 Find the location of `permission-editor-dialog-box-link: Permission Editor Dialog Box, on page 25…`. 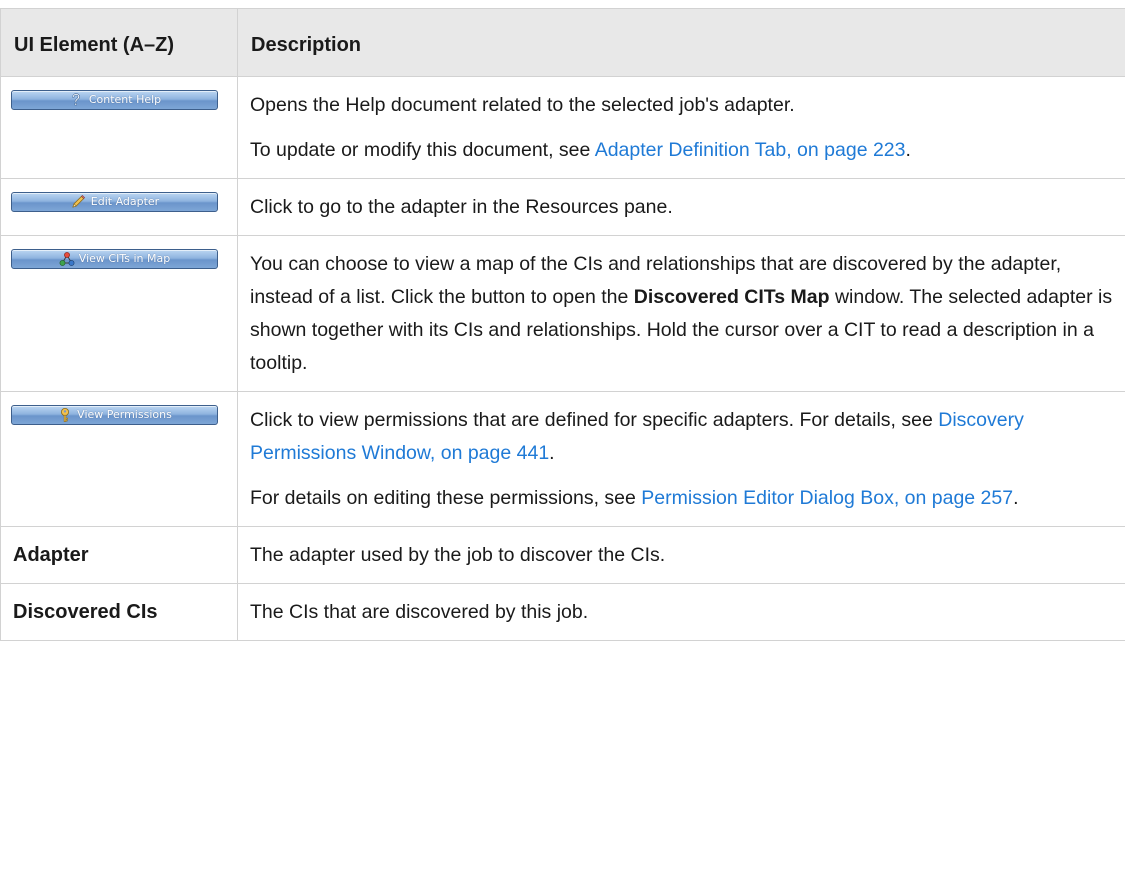

permission-editor-dialog-box-link: Permission Editor Dialog Box, on page 25… is located at coordinates (827, 498).